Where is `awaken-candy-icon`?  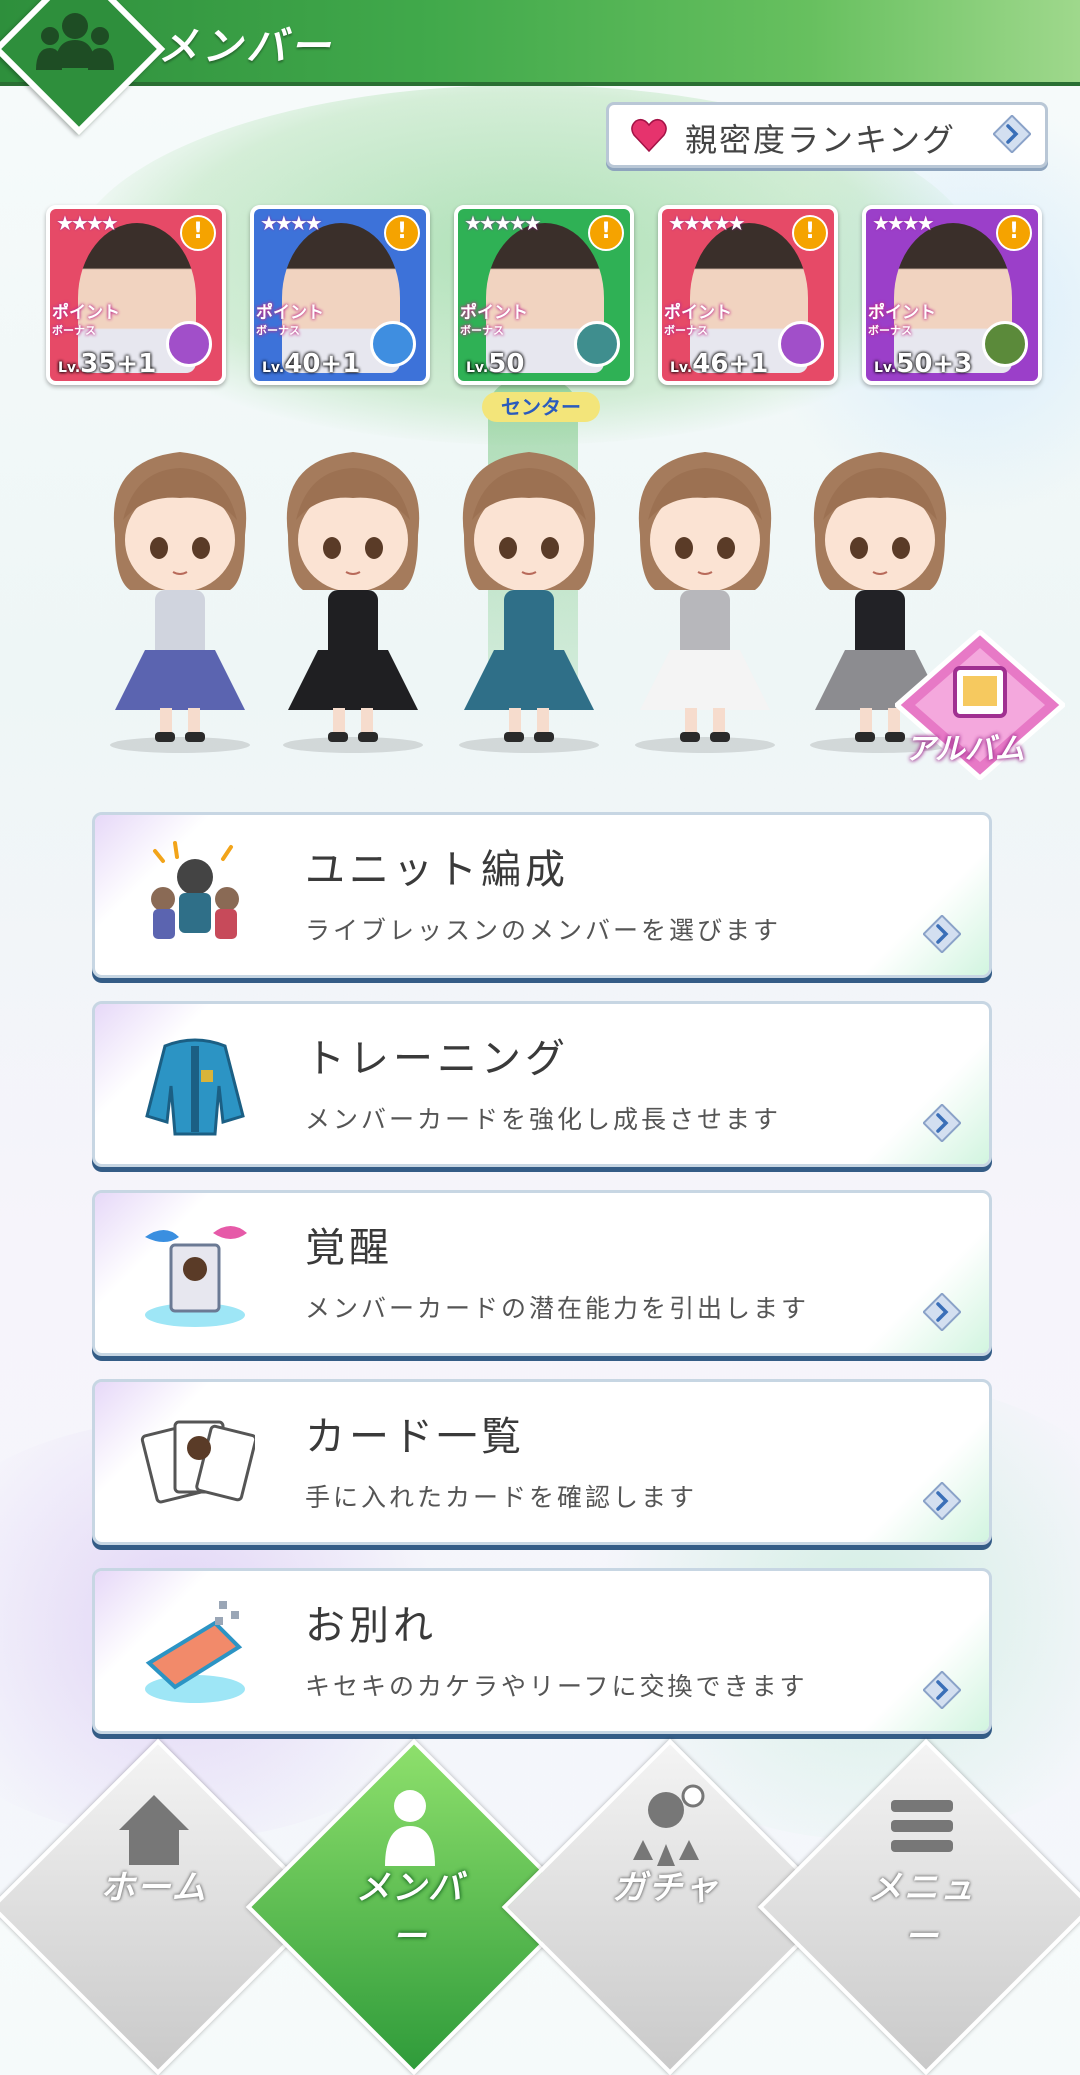
awaken-candy-icon is located at coordinates (196, 1276).